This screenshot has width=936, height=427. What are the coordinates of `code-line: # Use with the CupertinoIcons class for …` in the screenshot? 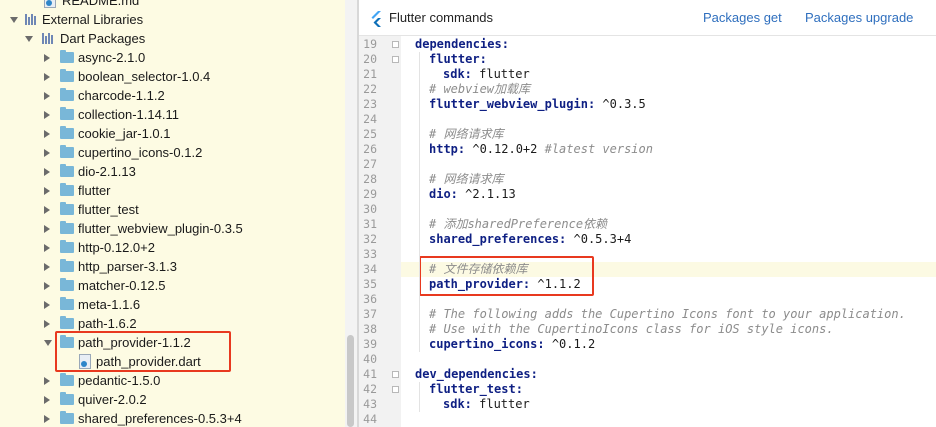 It's located at (668, 329).